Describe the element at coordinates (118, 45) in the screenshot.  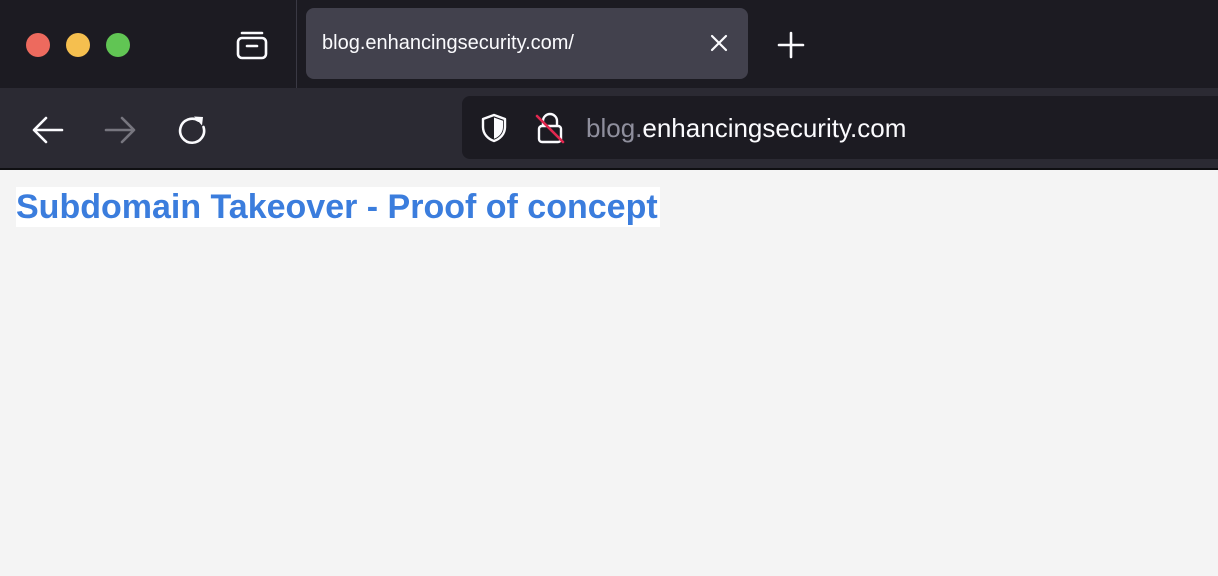
I see `window-maximize-button` at that location.